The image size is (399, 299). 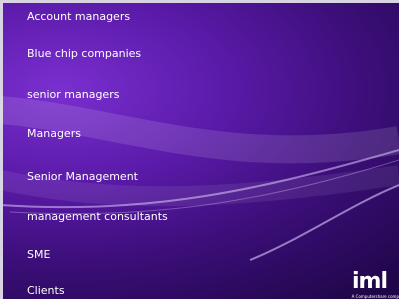 I want to click on list-item-senior-managers: senior managers, so click(x=73, y=94).